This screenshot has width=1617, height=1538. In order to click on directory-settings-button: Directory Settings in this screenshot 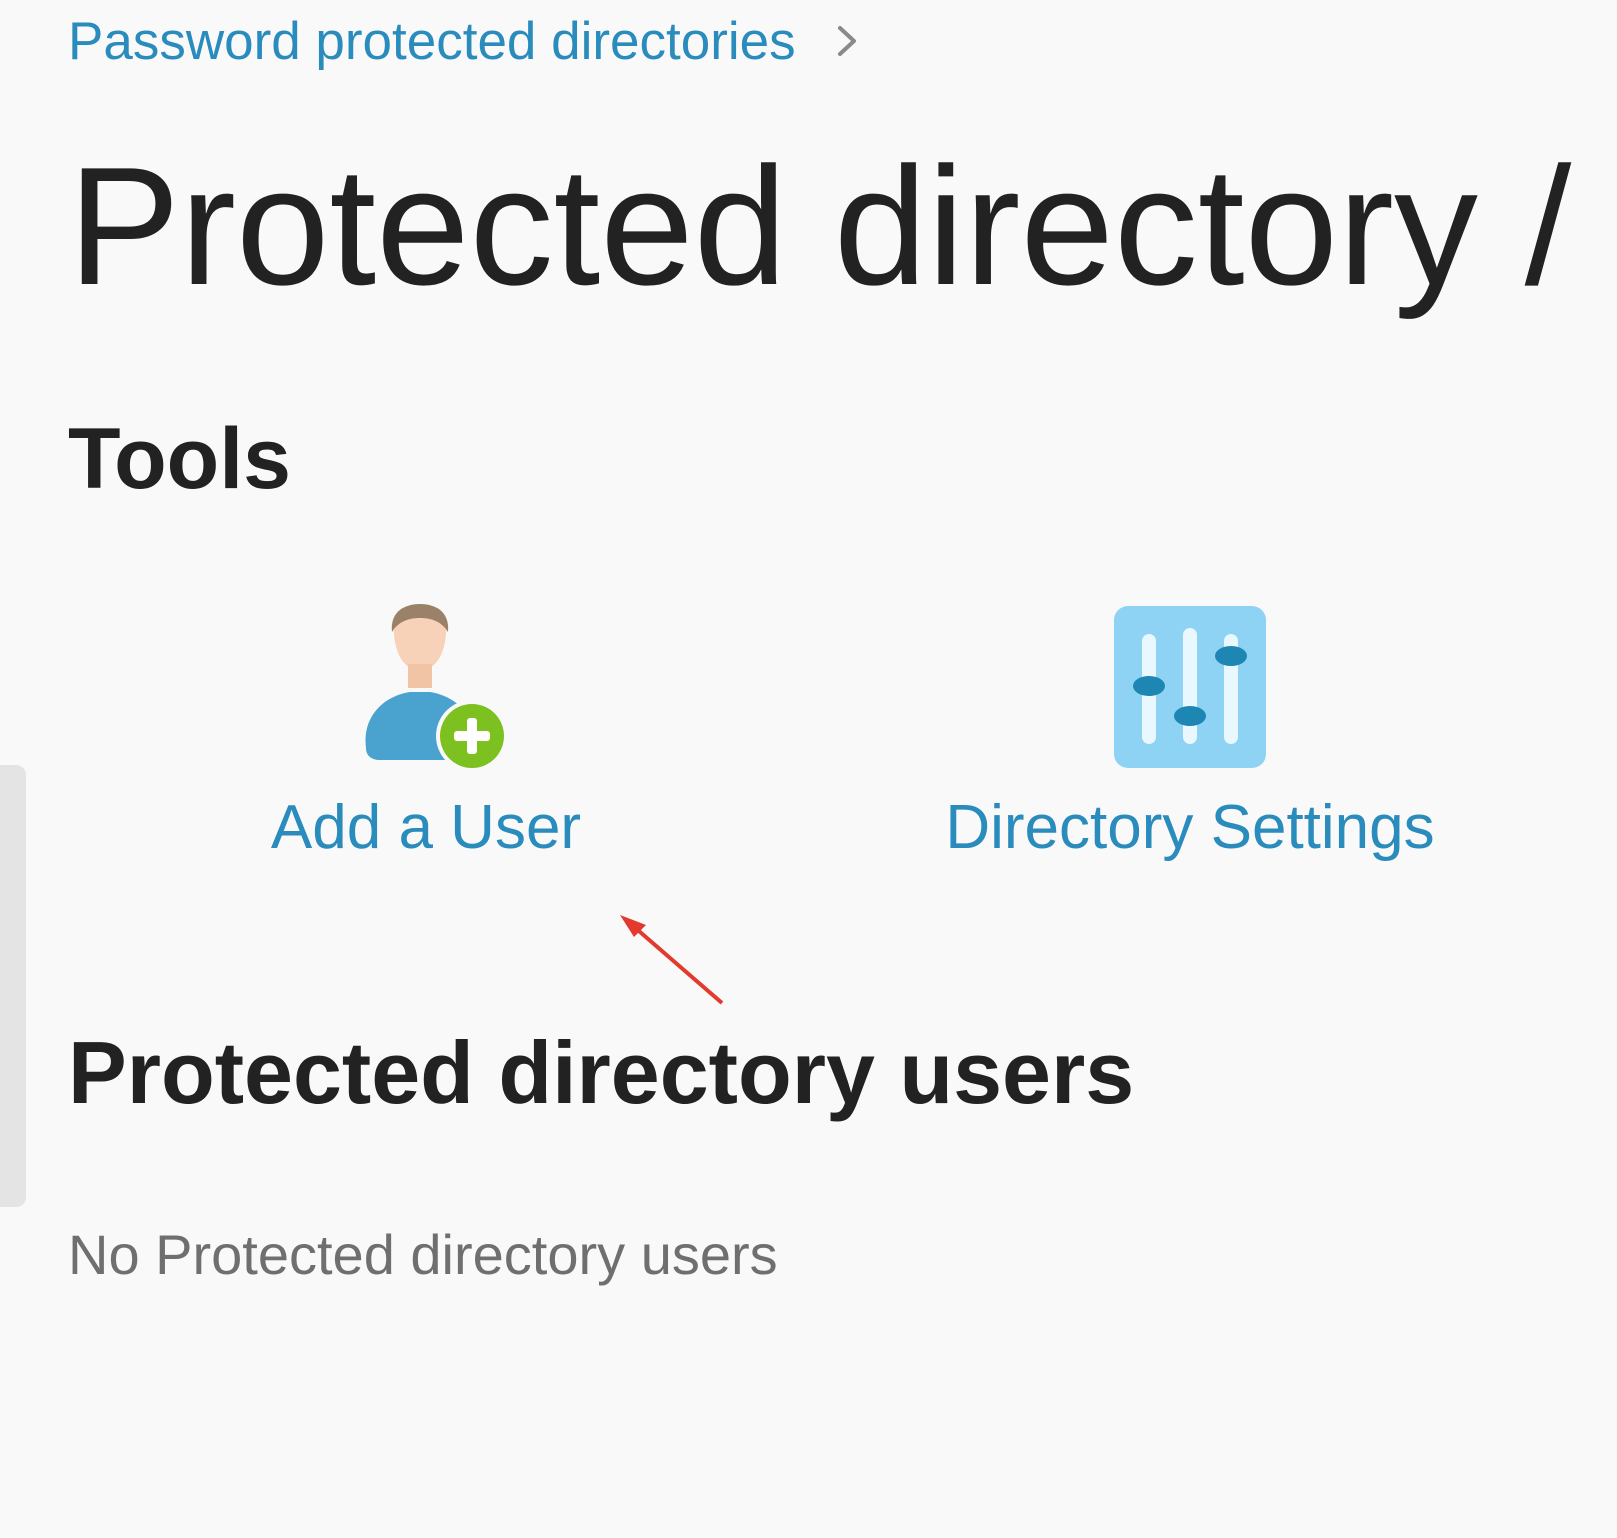, I will do `click(1190, 730)`.